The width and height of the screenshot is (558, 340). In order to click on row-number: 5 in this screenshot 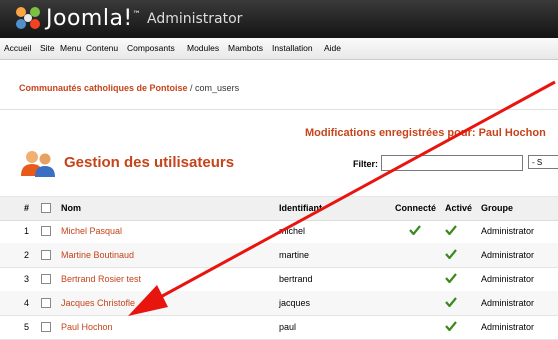, I will do `click(27, 327)`.